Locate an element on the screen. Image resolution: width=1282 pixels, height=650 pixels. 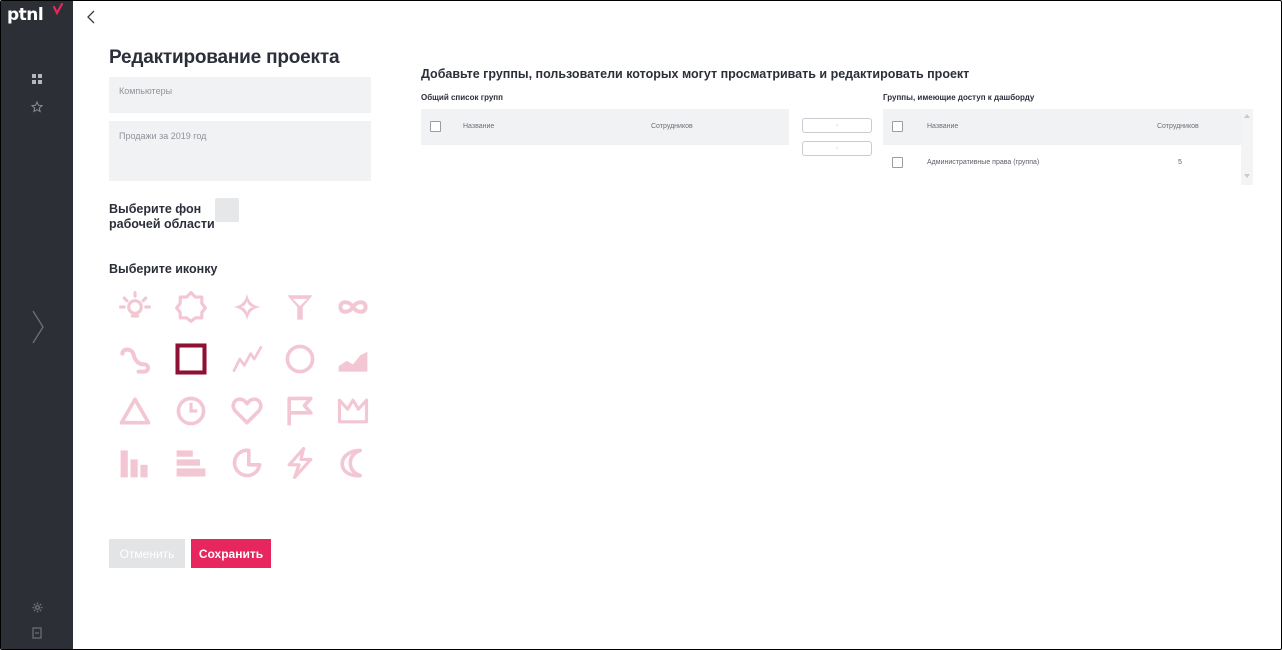
cancel-button: Отменить is located at coordinates (147, 553).